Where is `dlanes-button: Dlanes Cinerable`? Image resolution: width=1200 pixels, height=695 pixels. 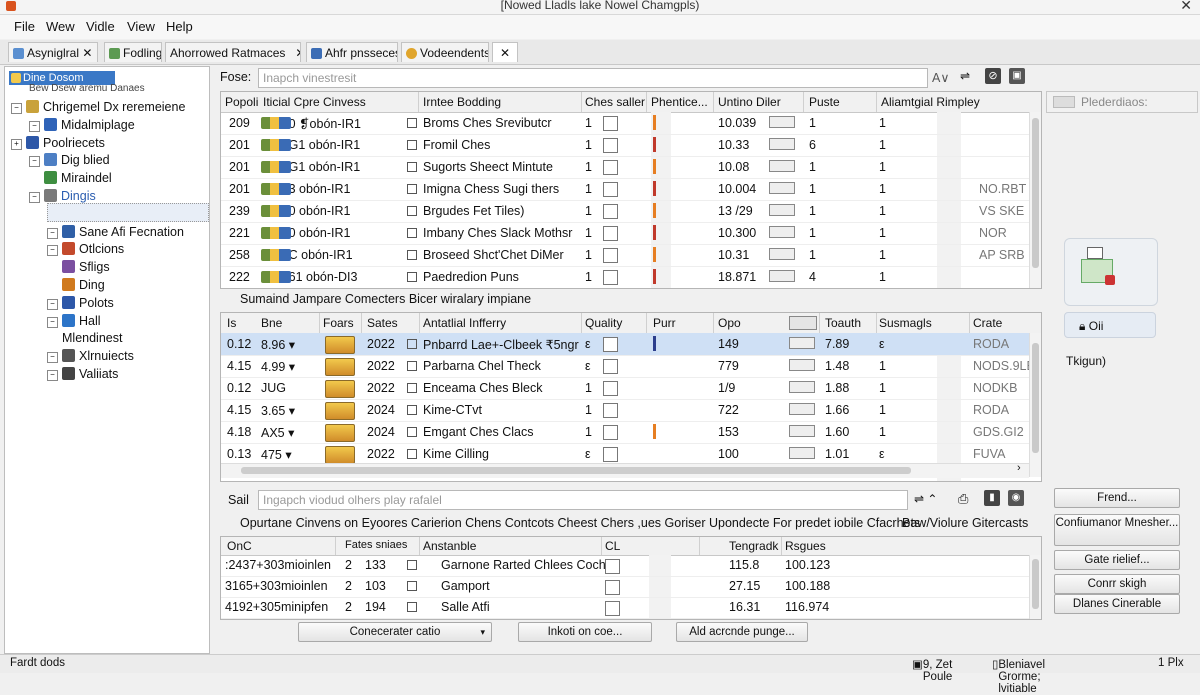
dlanes-button: Dlanes Cinerable is located at coordinates (1117, 604).